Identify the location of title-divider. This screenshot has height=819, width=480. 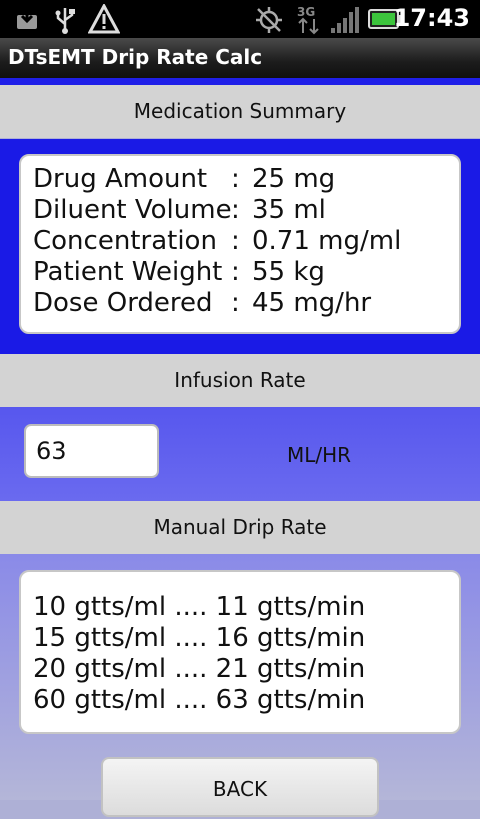
(240, 81).